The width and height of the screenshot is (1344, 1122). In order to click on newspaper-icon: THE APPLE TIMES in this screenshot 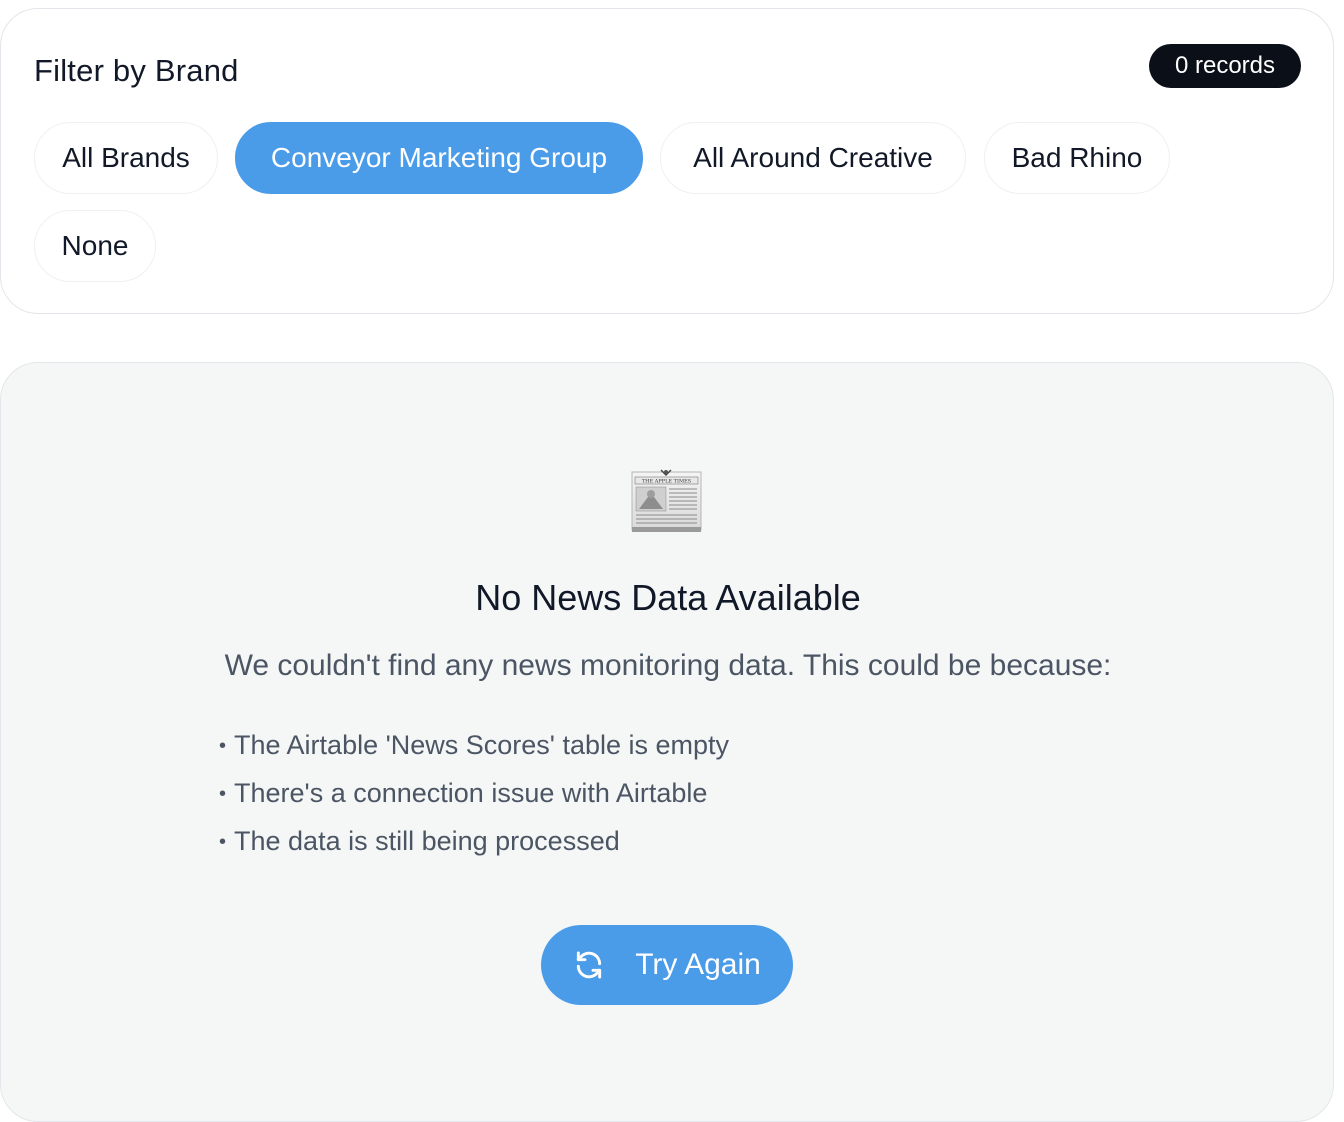, I will do `click(666, 500)`.